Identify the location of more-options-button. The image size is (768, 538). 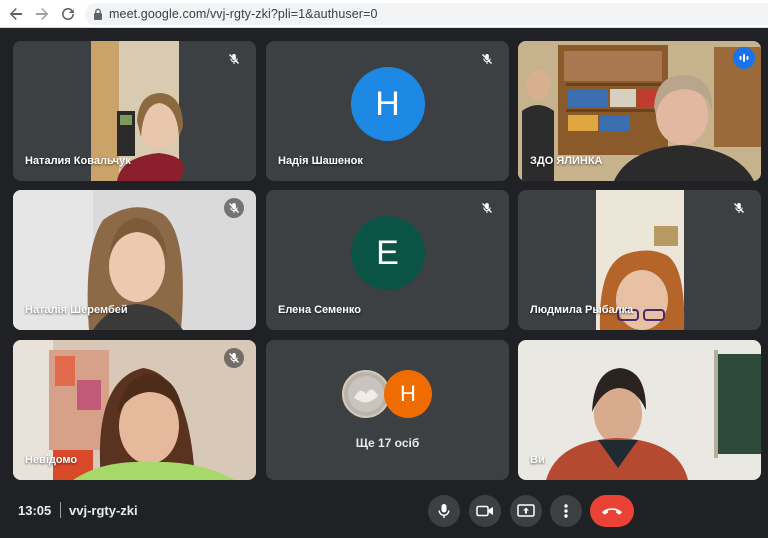
(566, 511).